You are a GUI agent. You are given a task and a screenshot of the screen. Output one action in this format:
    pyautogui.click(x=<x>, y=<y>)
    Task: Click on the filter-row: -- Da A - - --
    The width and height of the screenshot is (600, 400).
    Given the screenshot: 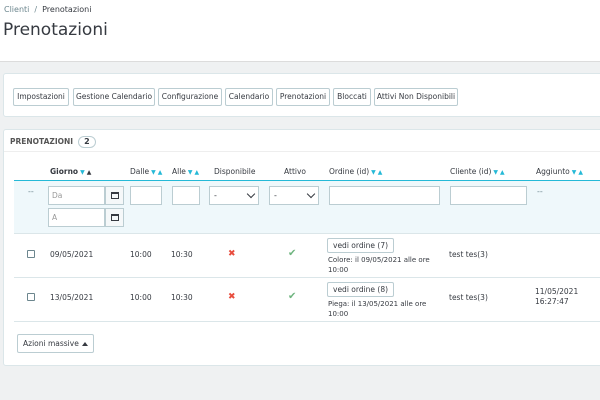 What is the action you would take?
    pyautogui.click(x=307, y=207)
    